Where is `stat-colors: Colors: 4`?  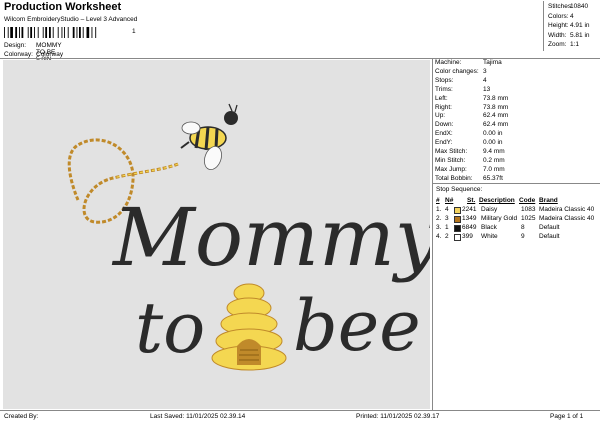
stat-colors: Colors: 4 is located at coordinates (561, 16).